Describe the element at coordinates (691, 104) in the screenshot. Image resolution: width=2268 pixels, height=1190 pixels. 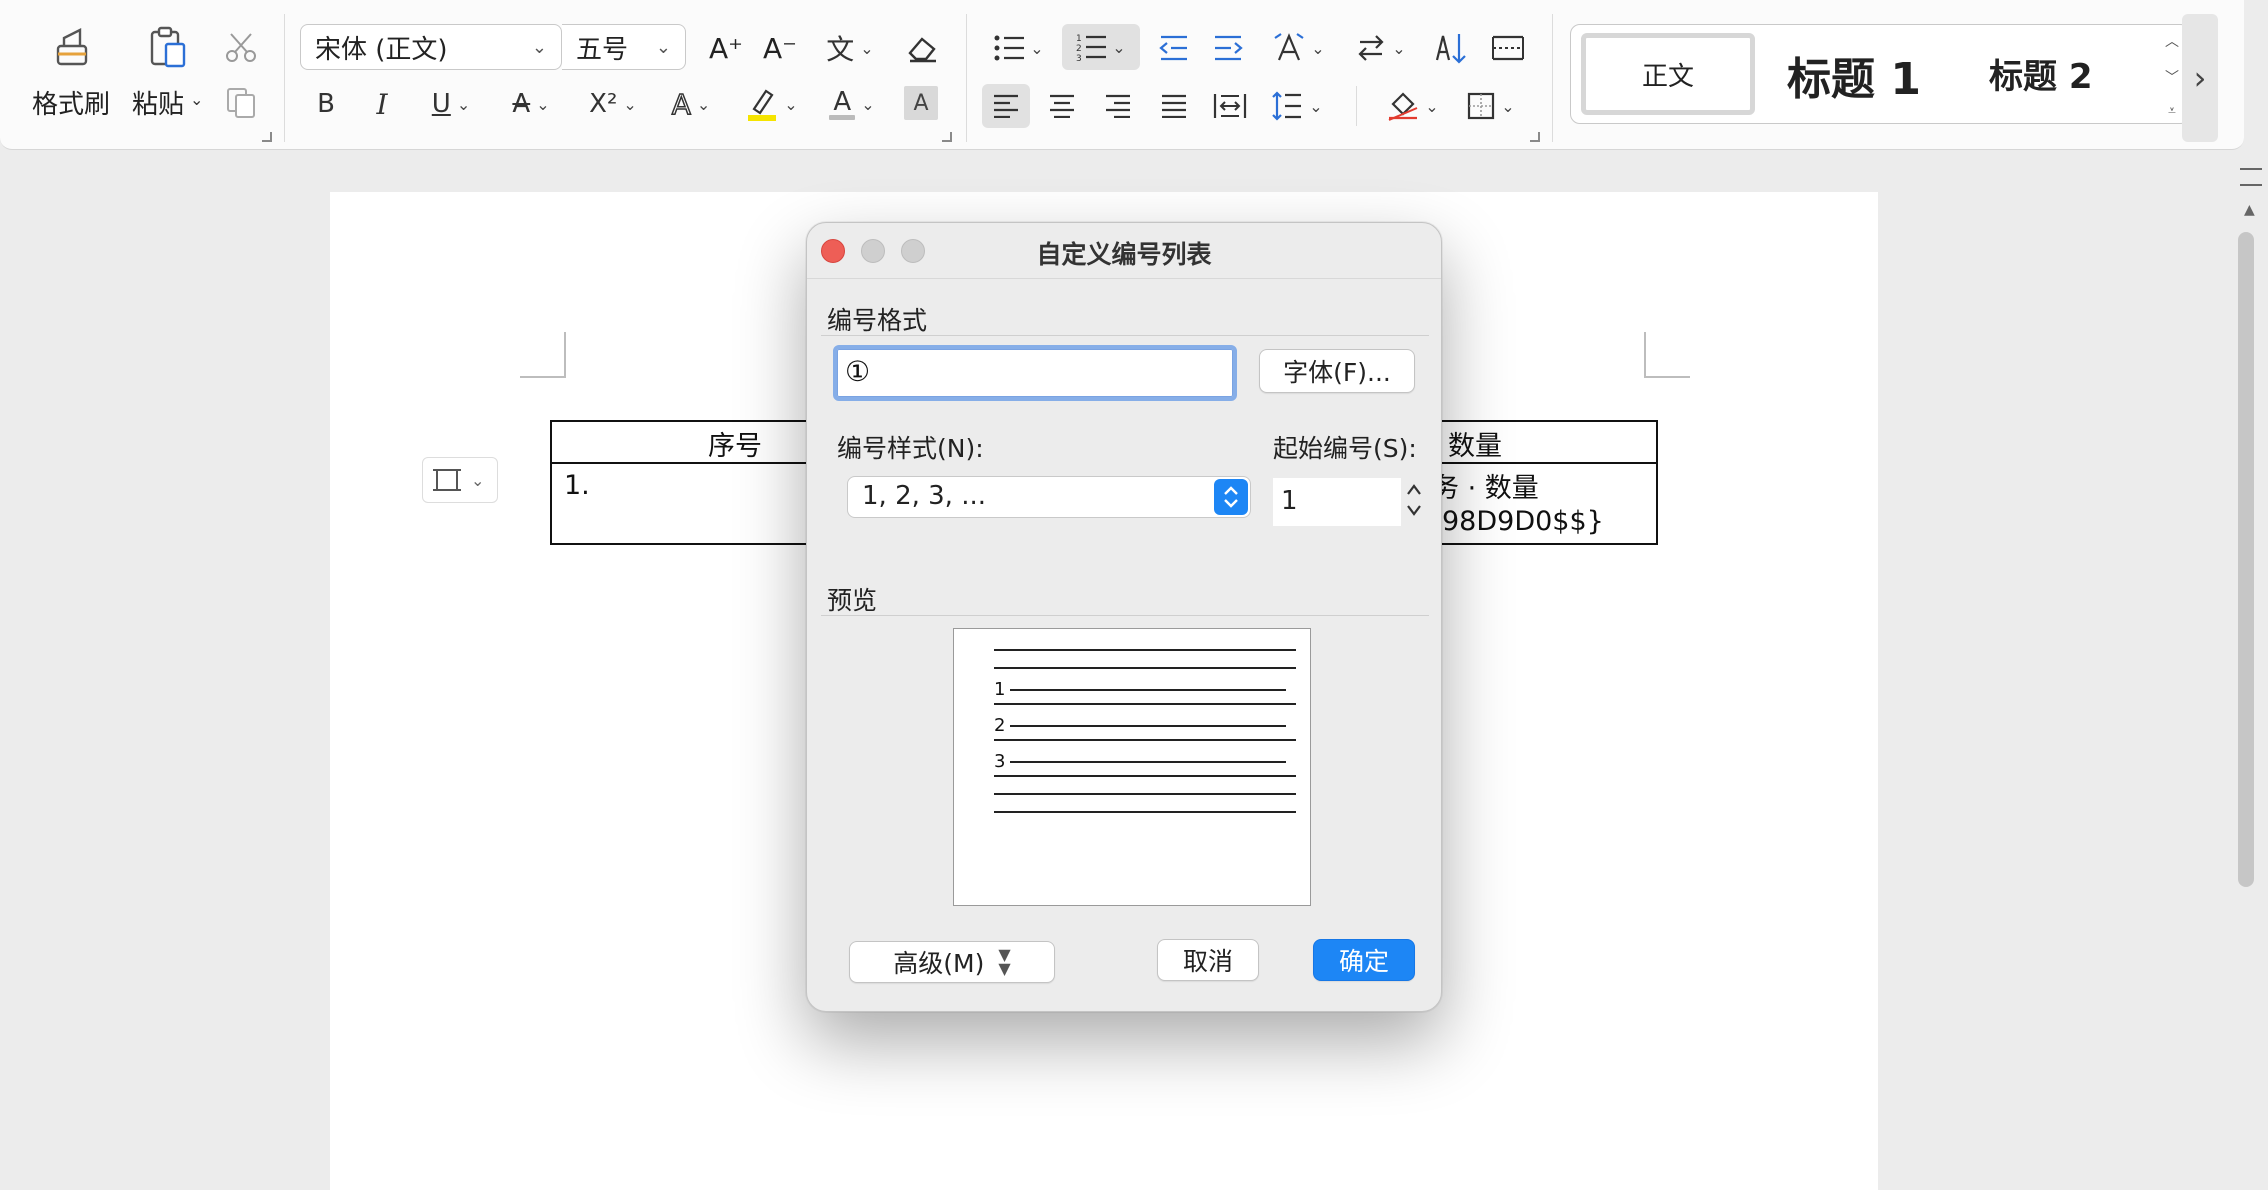
I see `text-effects-button: A ⌄` at that location.